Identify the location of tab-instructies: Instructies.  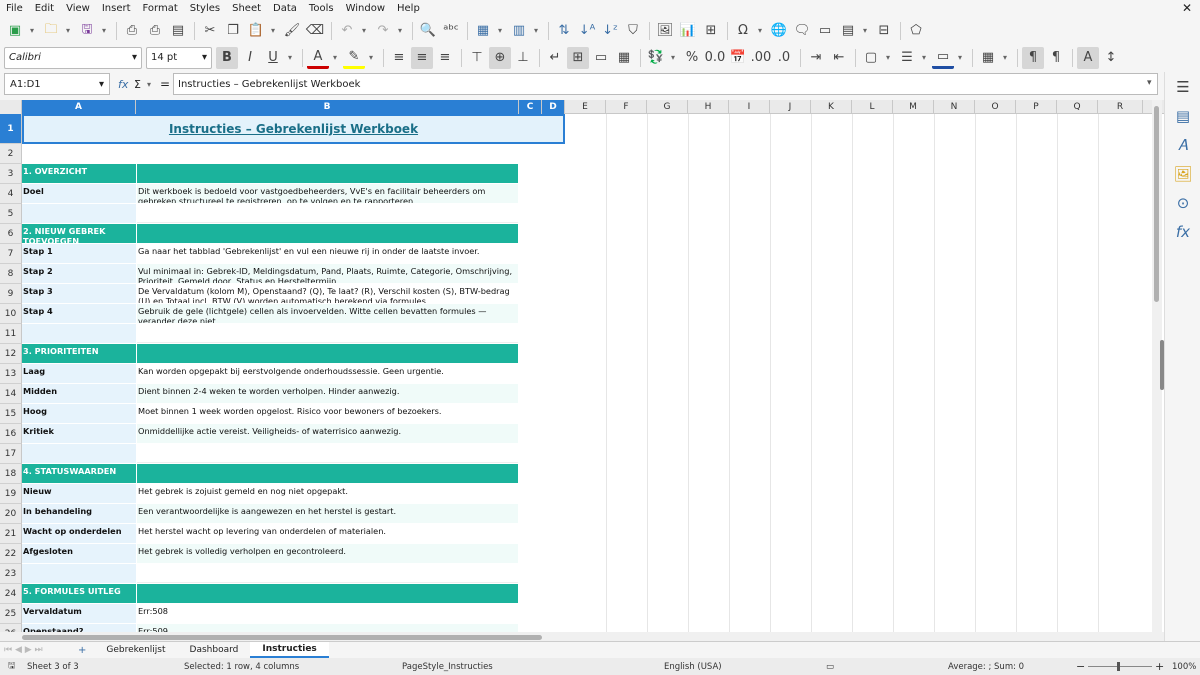
(289, 650).